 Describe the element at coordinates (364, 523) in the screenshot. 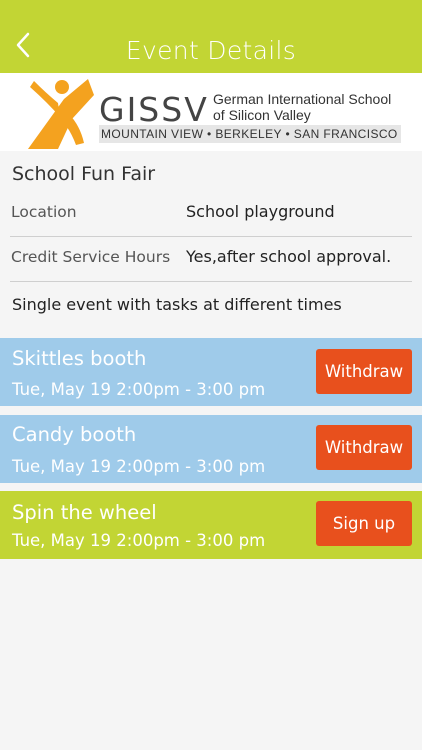

I see `sign-up-button: Sign up` at that location.